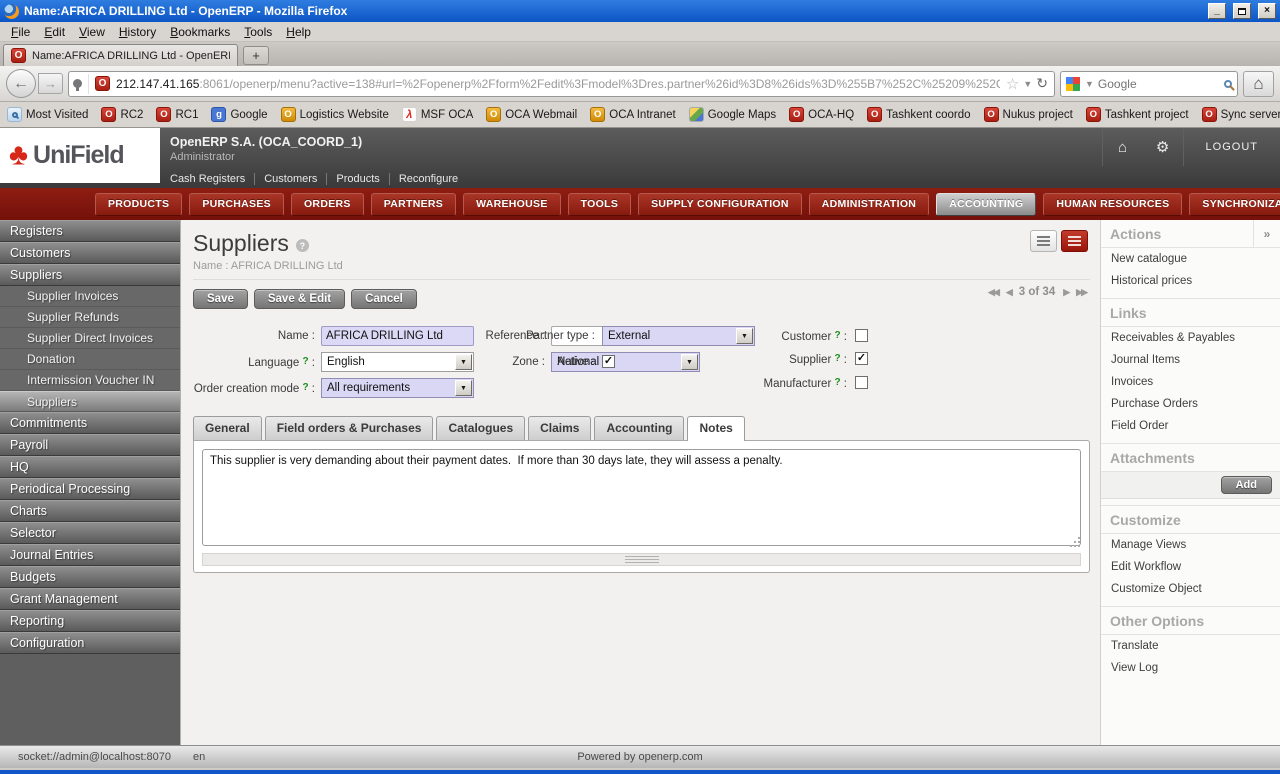 This screenshot has width=1280, height=774. I want to click on nav-purchases: PURCHASES, so click(236, 204).